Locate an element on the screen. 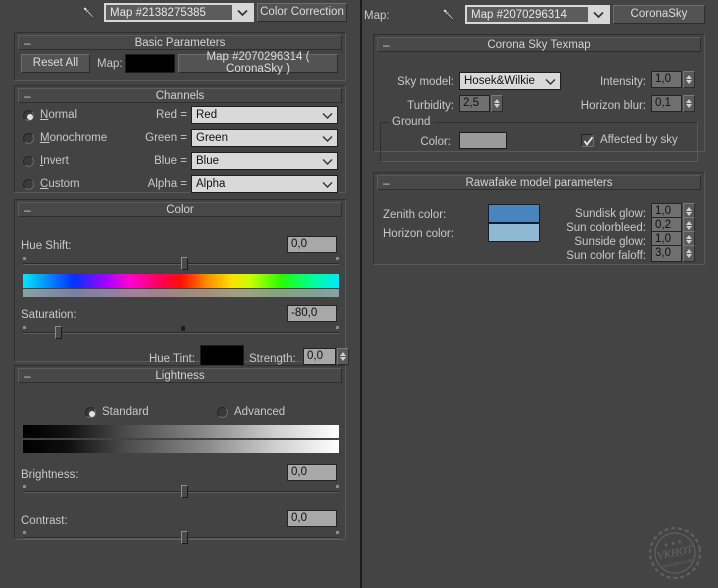 This screenshot has height=588, width=718. map-color-swatch is located at coordinates (150, 63).